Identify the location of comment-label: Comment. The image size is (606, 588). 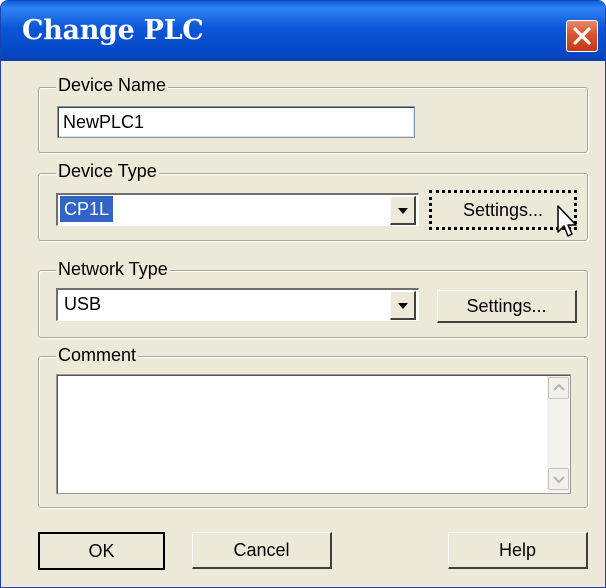
(97, 355).